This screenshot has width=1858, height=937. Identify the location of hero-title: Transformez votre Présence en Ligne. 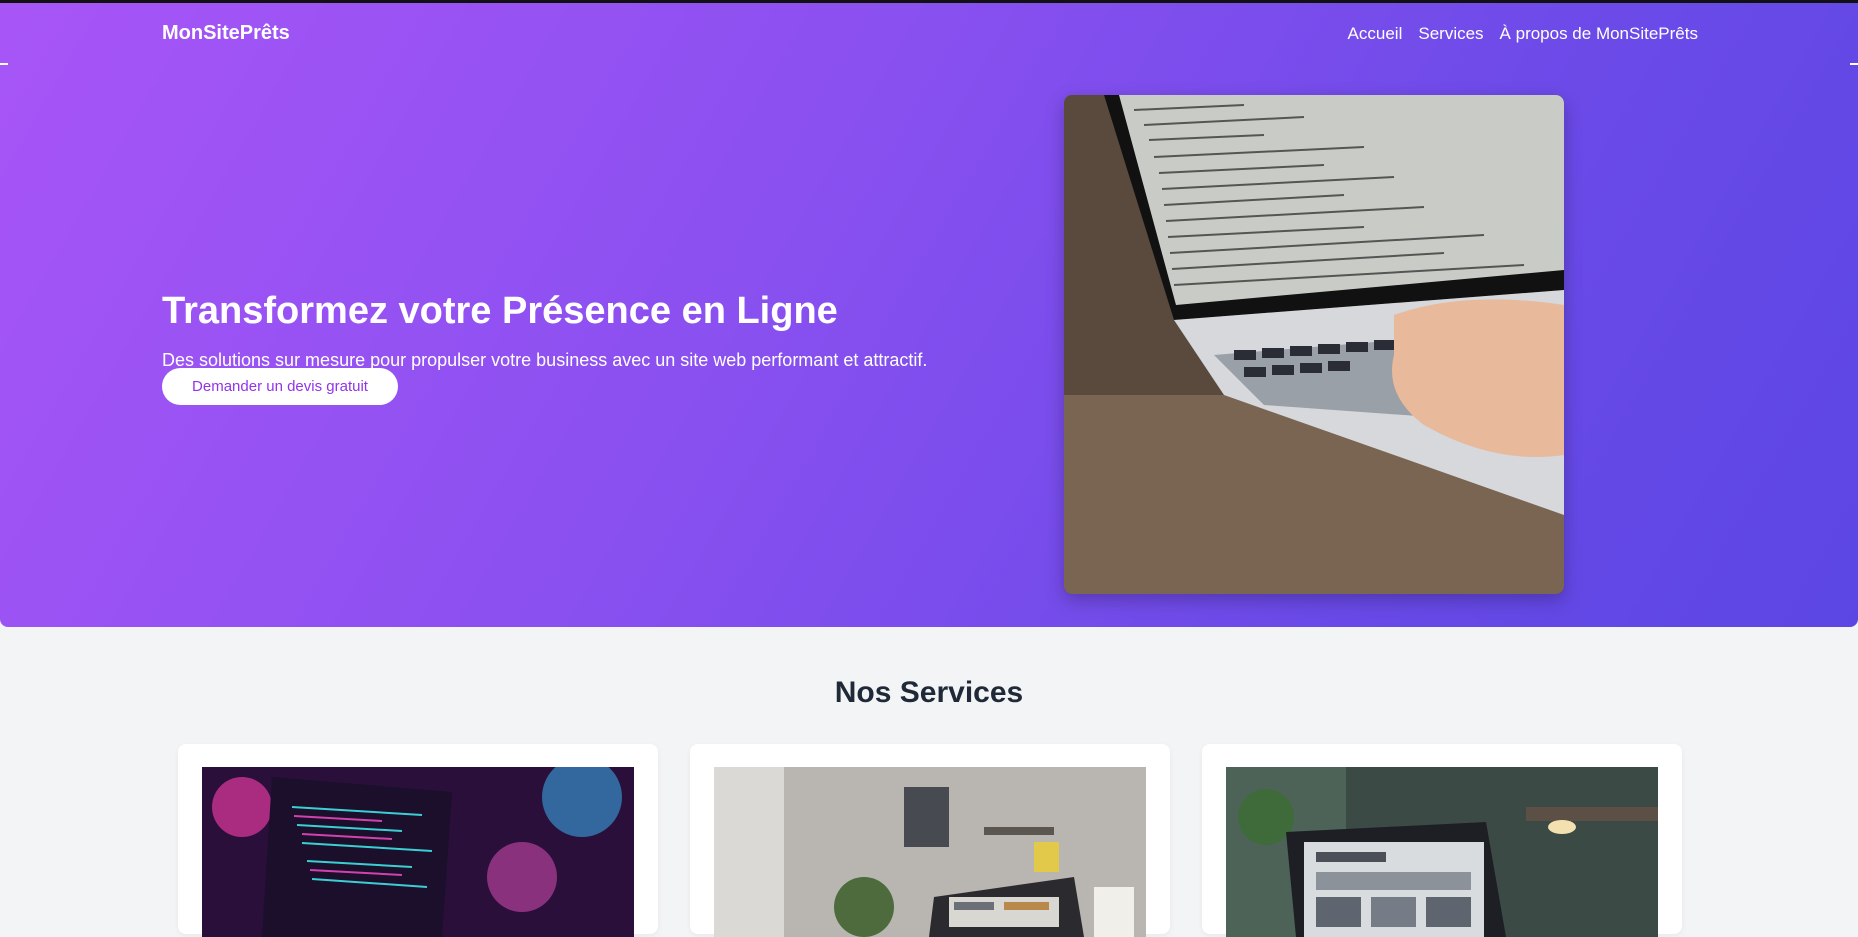
(500, 311).